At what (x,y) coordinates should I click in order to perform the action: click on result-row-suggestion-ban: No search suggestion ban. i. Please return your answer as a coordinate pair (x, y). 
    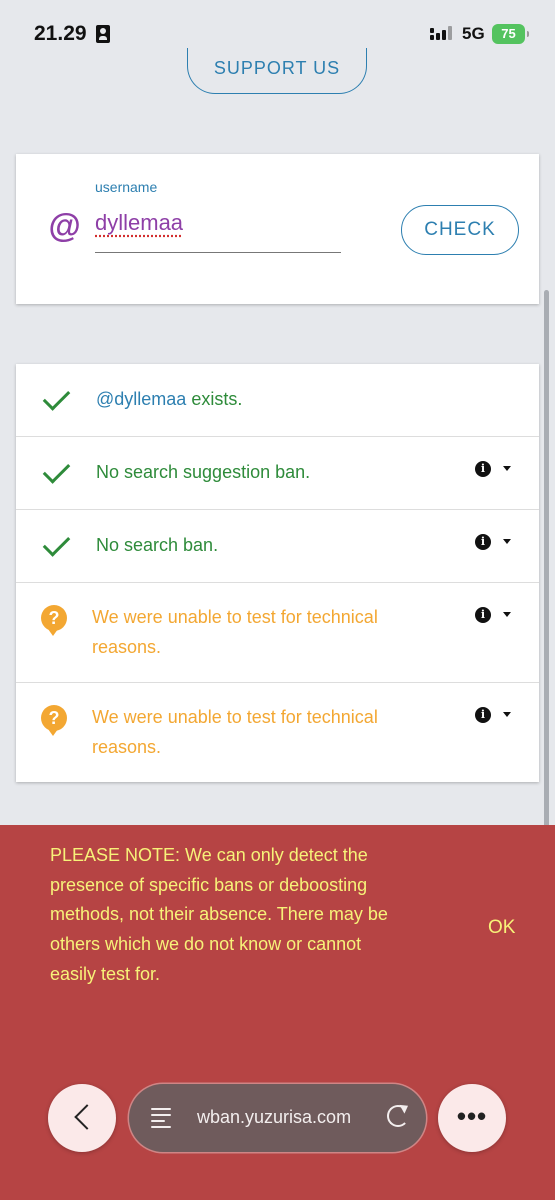
    Looking at the image, I should click on (277, 473).